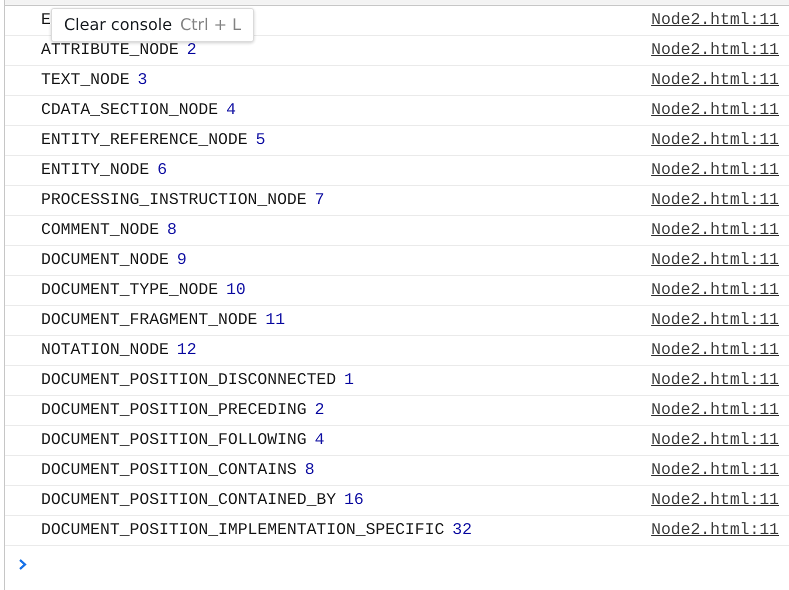 The height and width of the screenshot is (590, 789). What do you see at coordinates (174, 440) in the screenshot?
I see `log-text: DOCUMENT_POSITION_FOLLOWING` at bounding box center [174, 440].